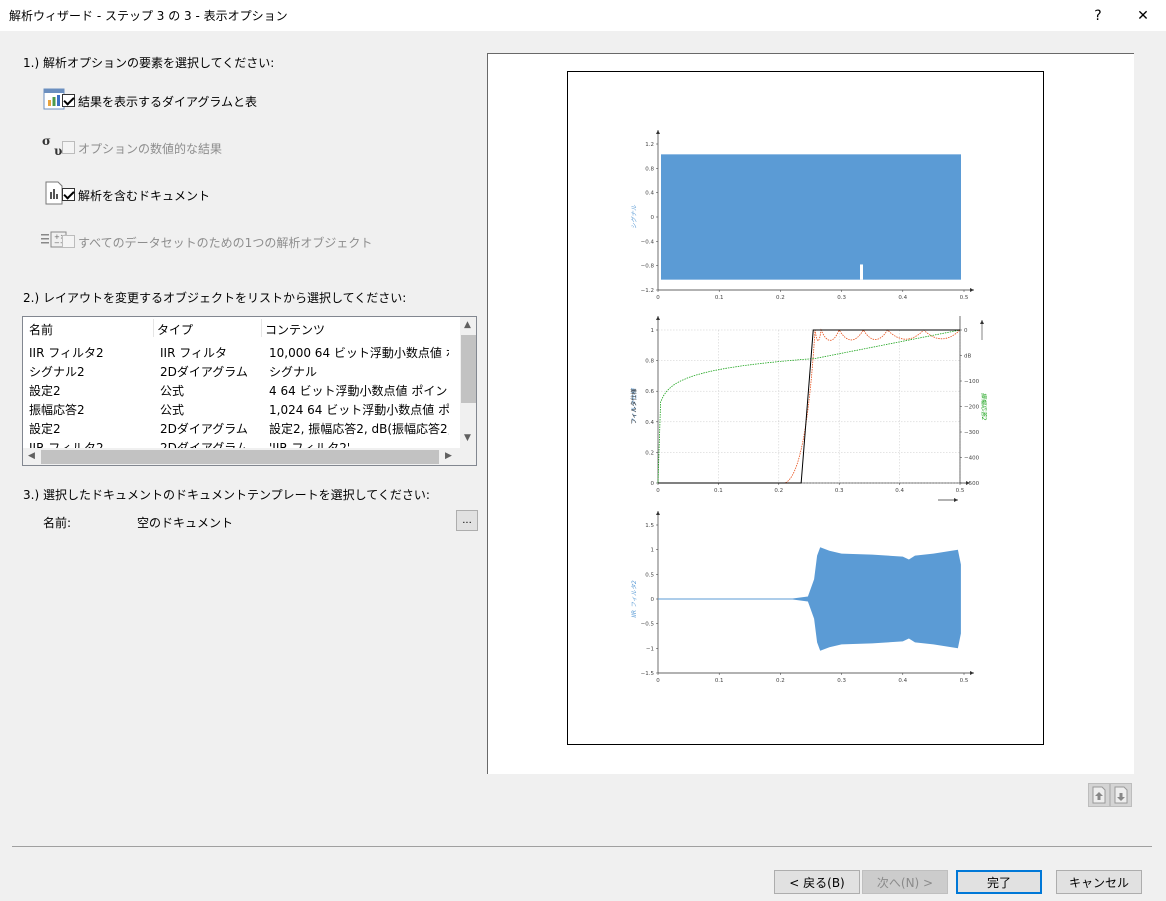 The height and width of the screenshot is (901, 1166). What do you see at coordinates (185, 523) in the screenshot?
I see `template-name-value: 空のドキュメント` at bounding box center [185, 523].